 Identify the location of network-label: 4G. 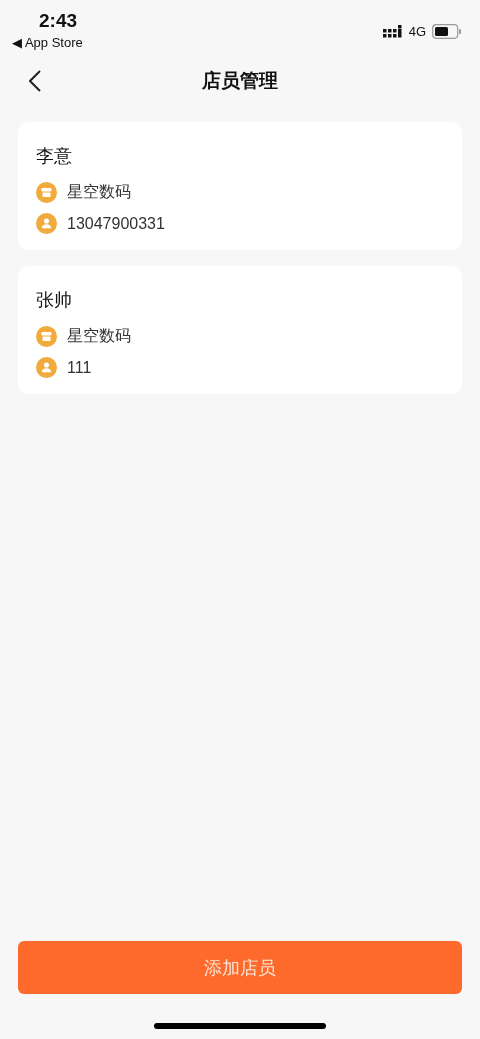
(417, 31).